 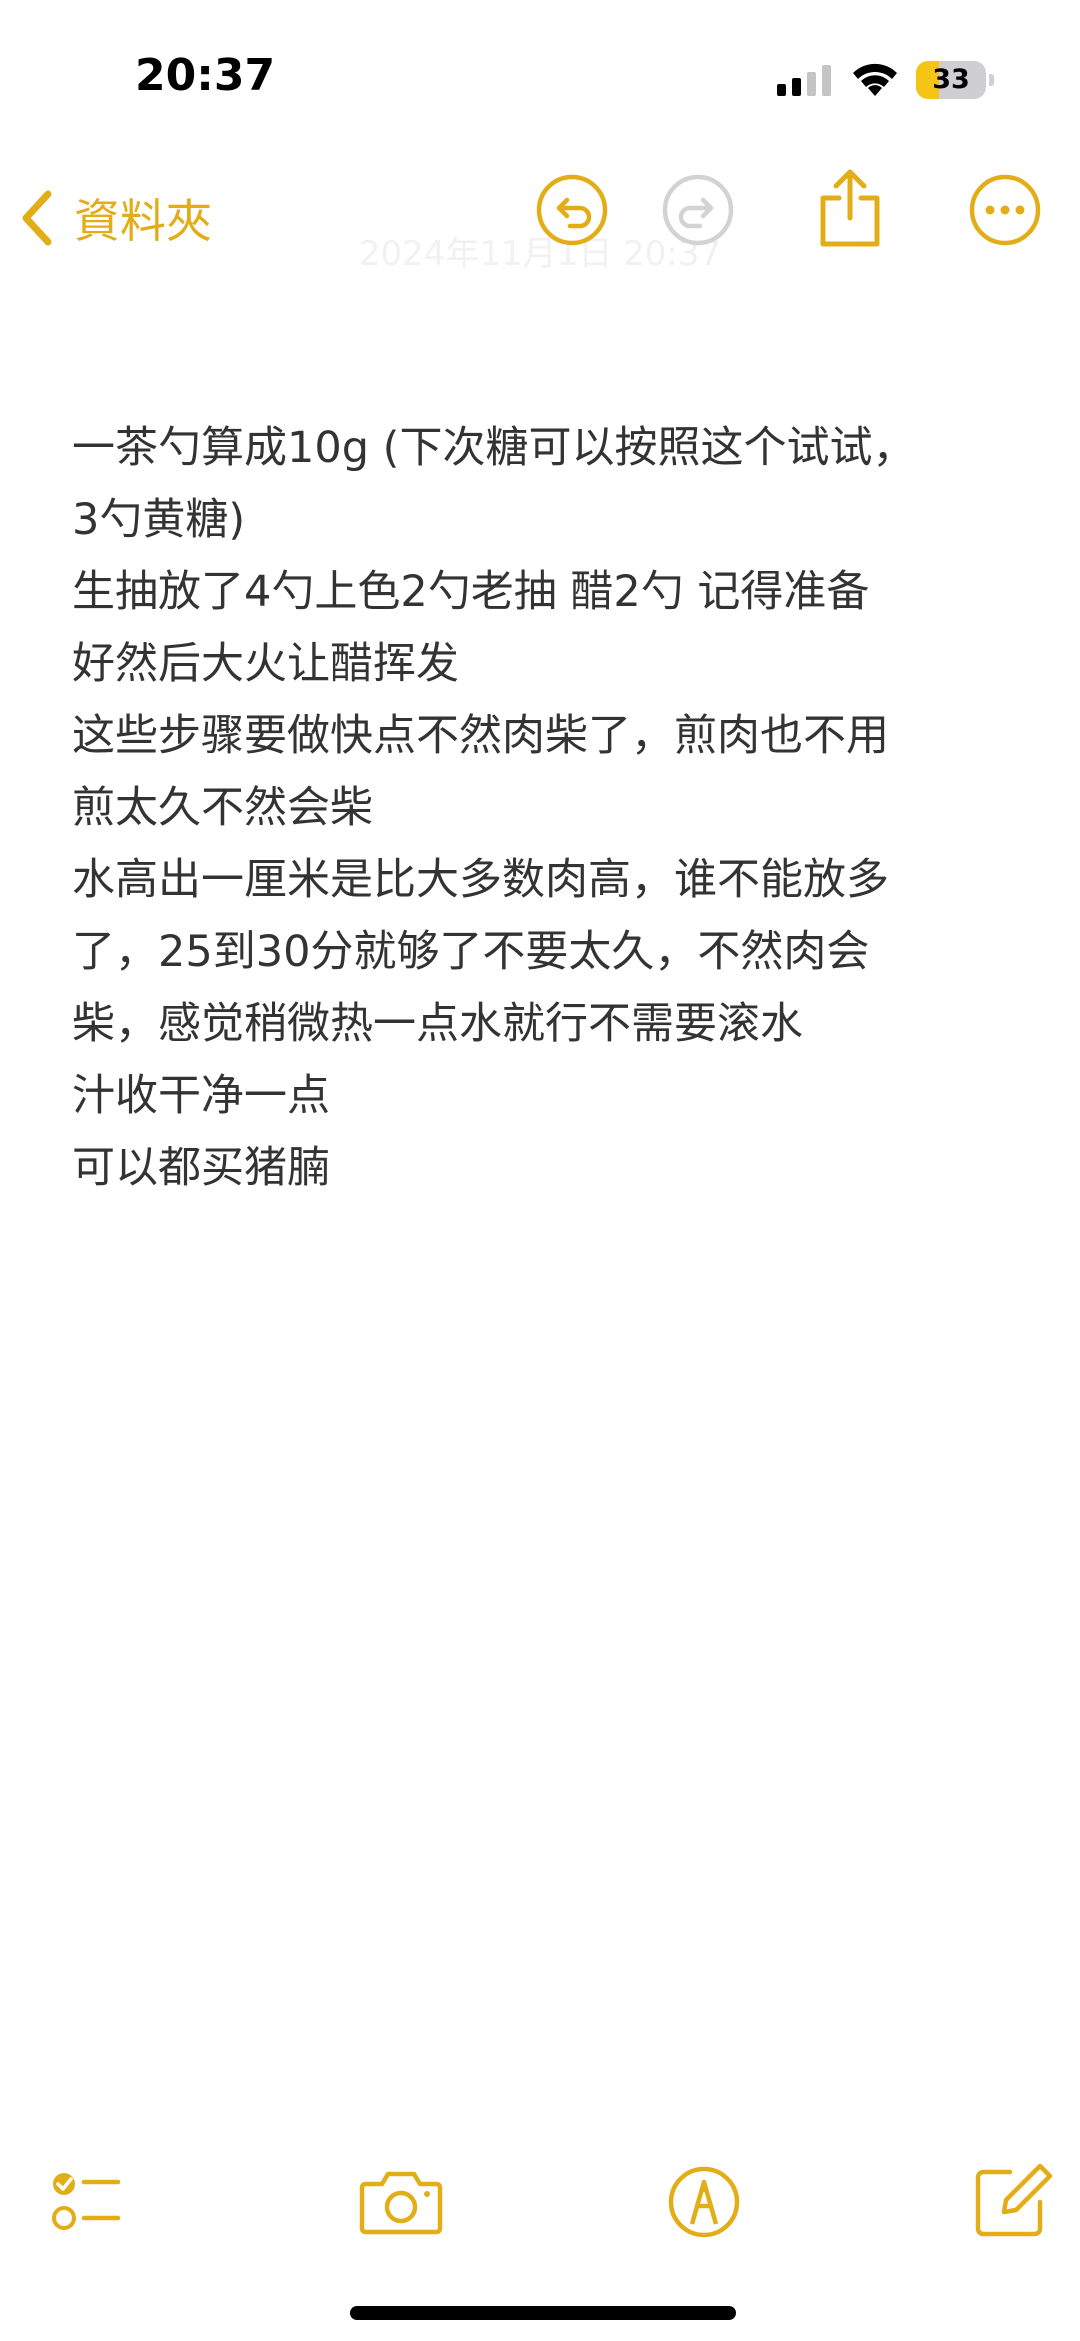 What do you see at coordinates (37, 218) in the screenshot?
I see `chevron-left-icon` at bounding box center [37, 218].